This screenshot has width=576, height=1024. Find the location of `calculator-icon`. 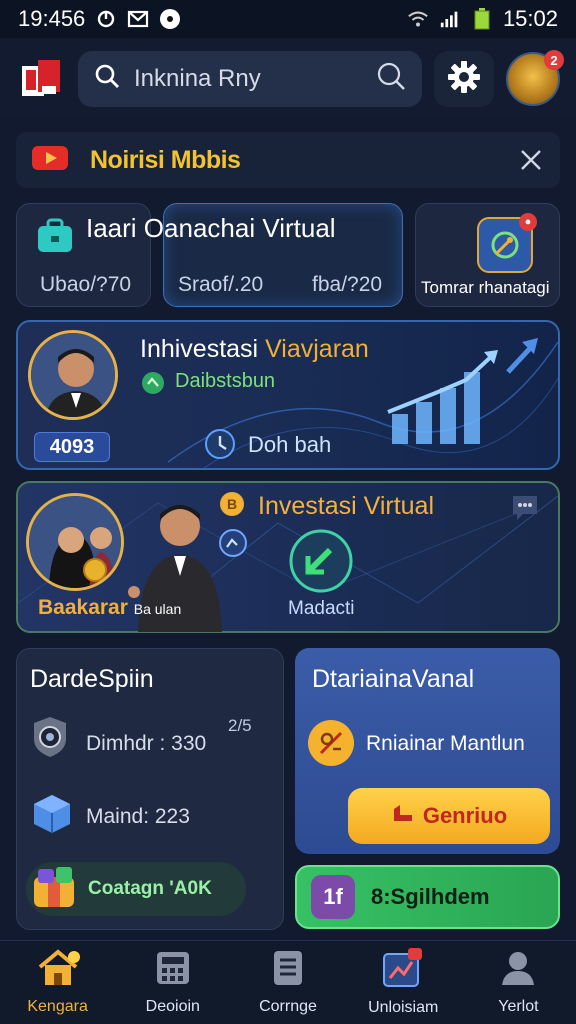

calculator-icon is located at coordinates (173, 970).